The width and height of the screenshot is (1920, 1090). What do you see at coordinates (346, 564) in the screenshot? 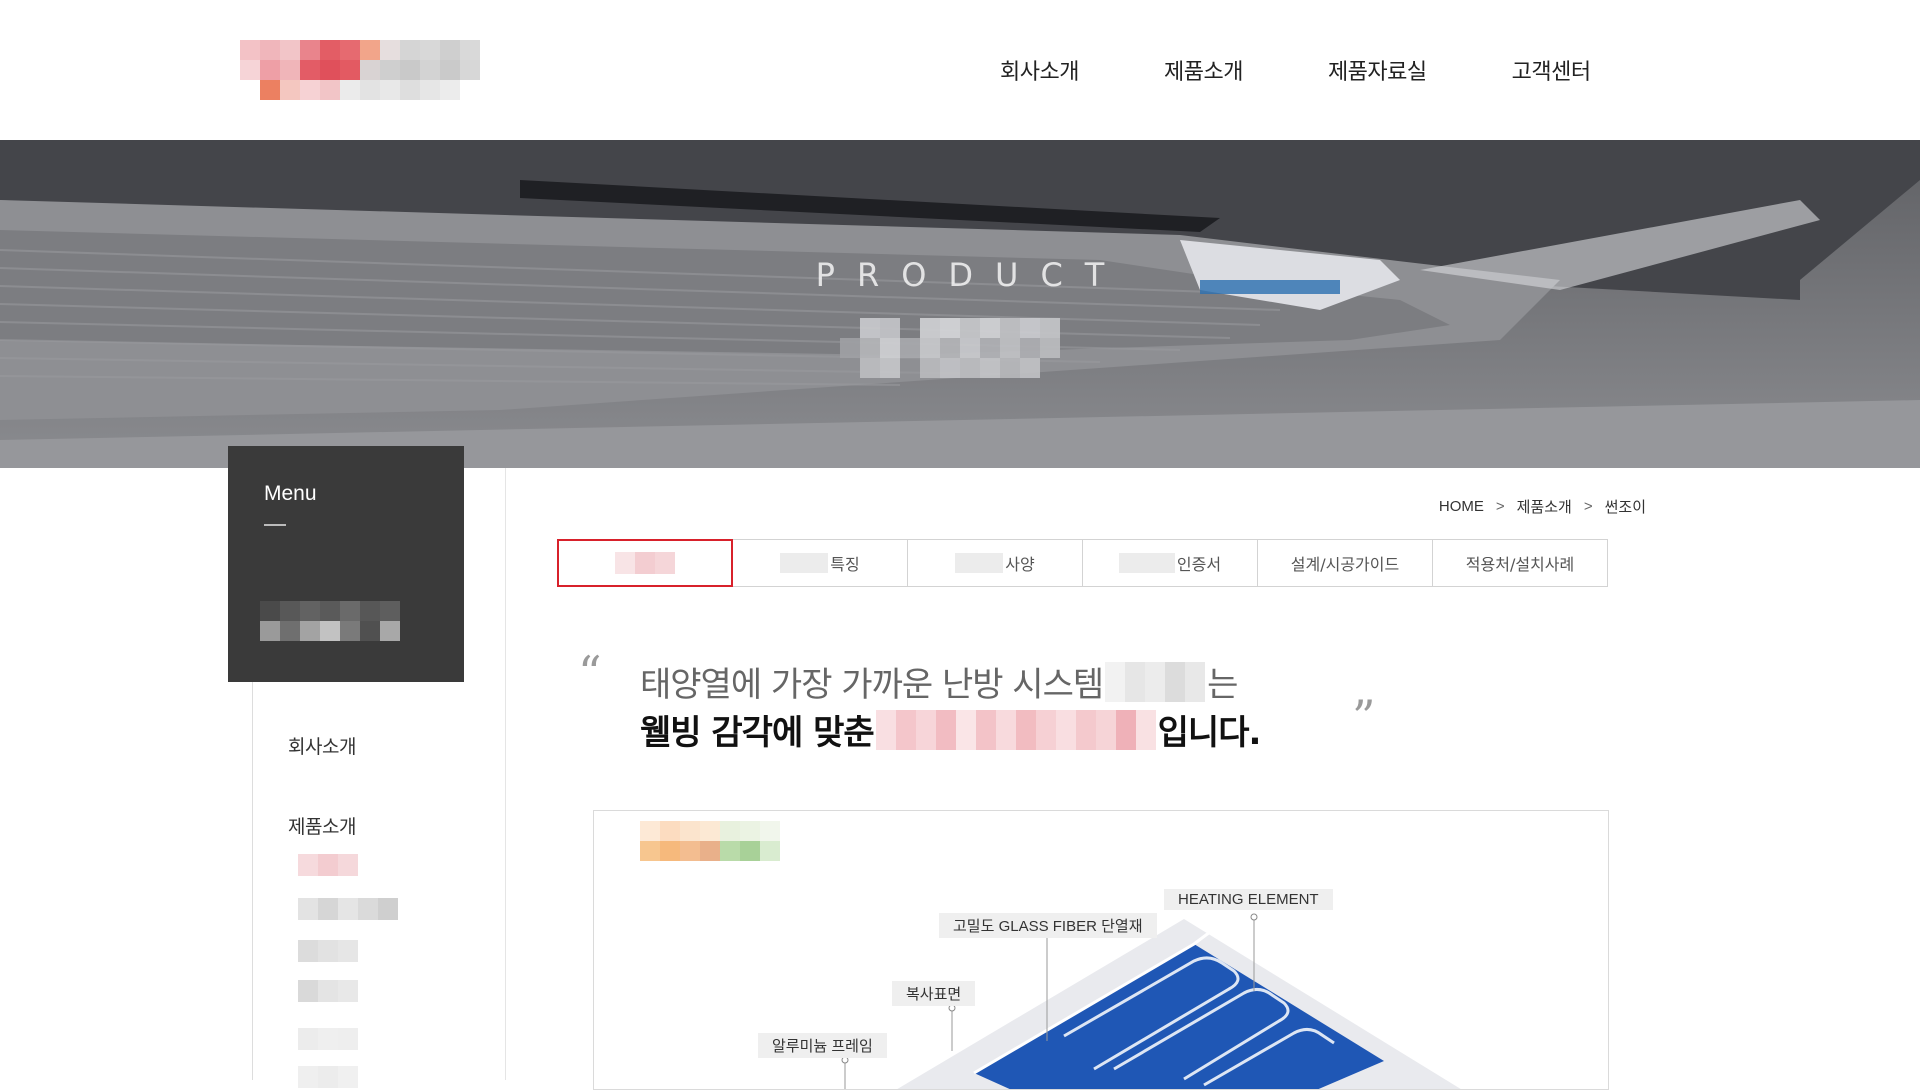
I see `sidebar-menu-box: Menu` at bounding box center [346, 564].